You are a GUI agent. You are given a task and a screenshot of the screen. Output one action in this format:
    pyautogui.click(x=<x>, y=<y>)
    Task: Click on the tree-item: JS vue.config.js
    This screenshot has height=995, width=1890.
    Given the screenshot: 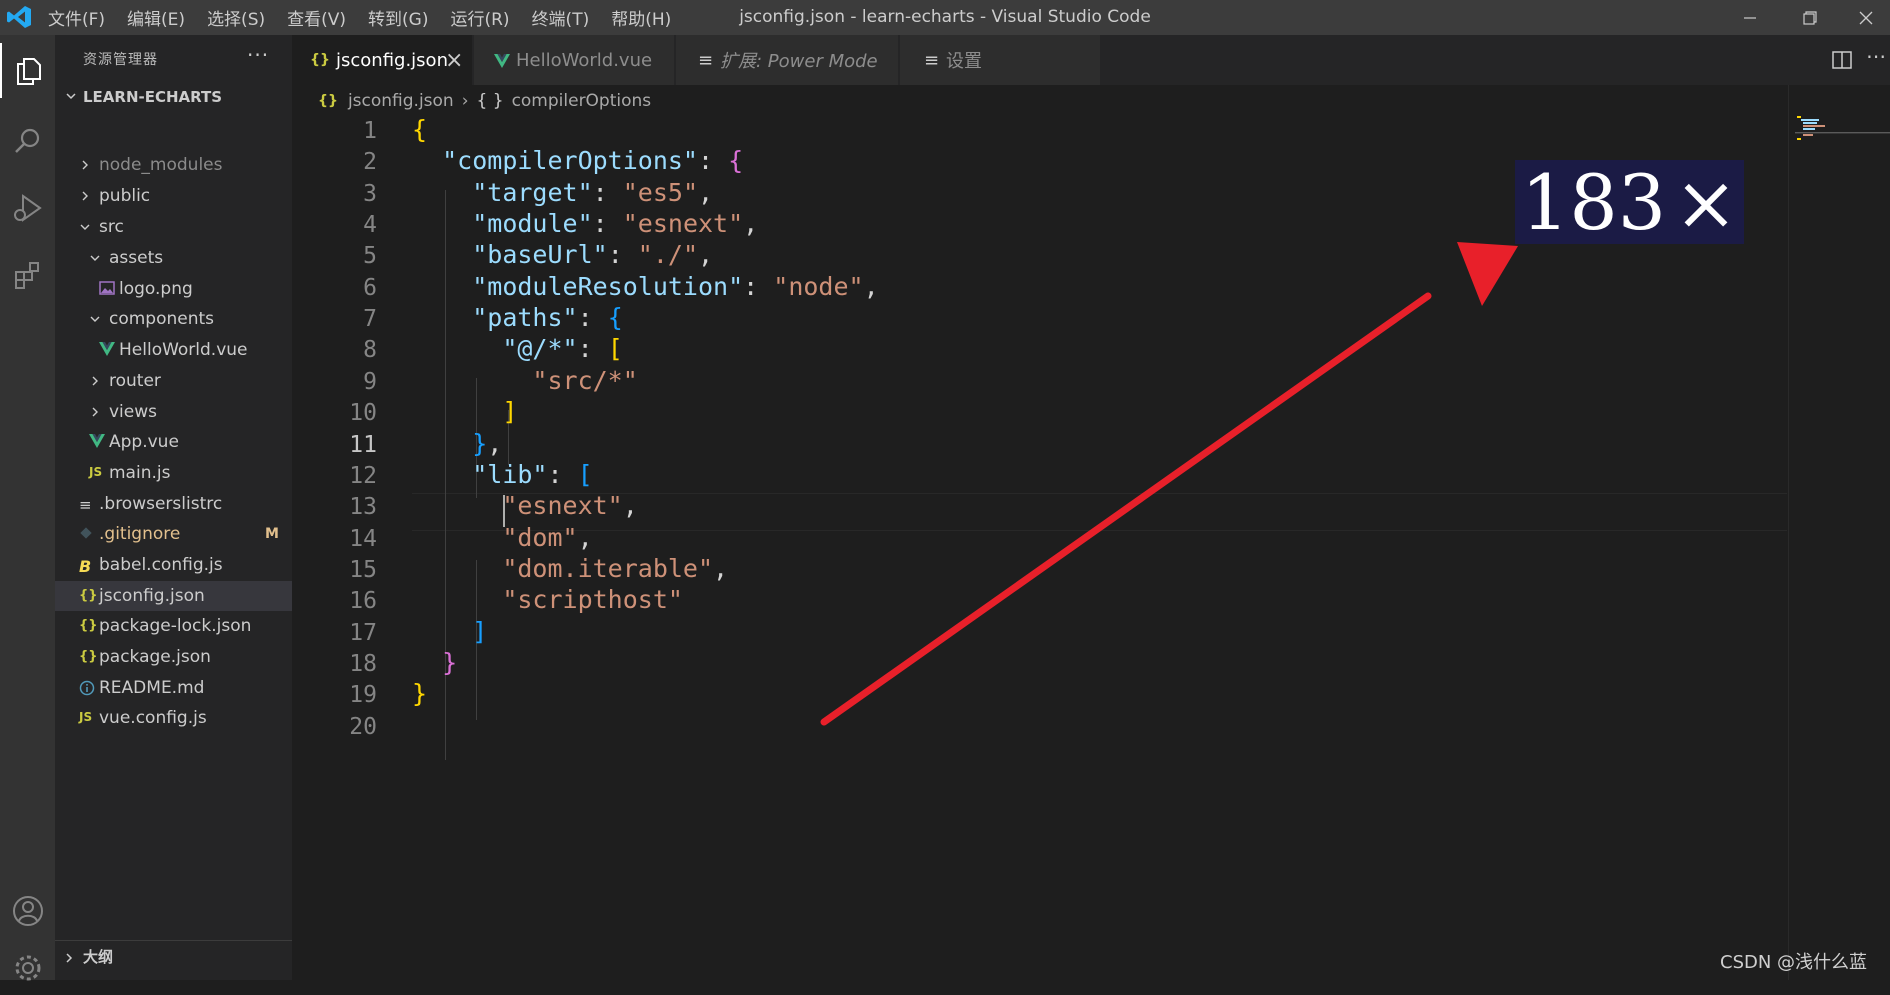 What is the action you would take?
    pyautogui.click(x=173, y=718)
    